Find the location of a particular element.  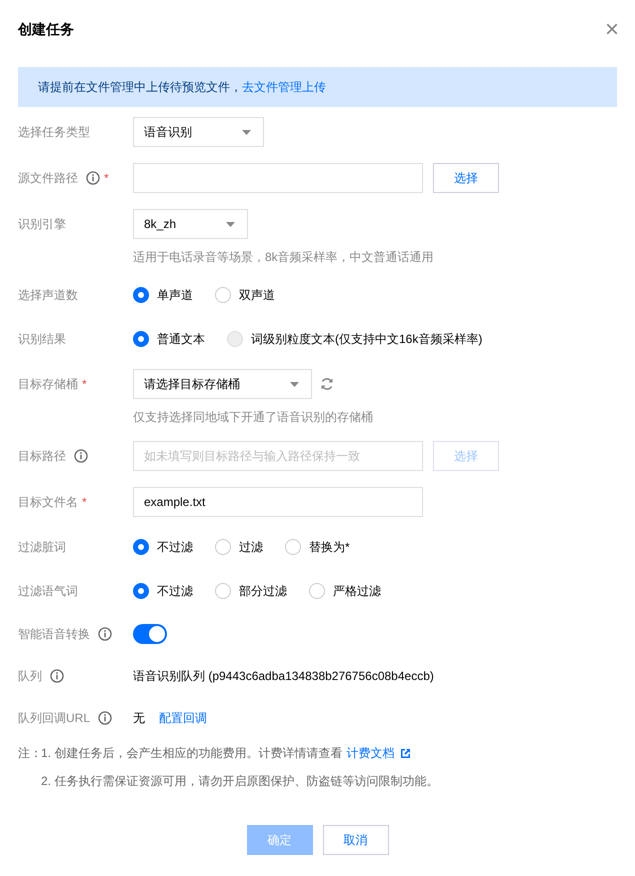

notice-text: 请提前在文件管理中上传待预览文件， is located at coordinates (140, 87).